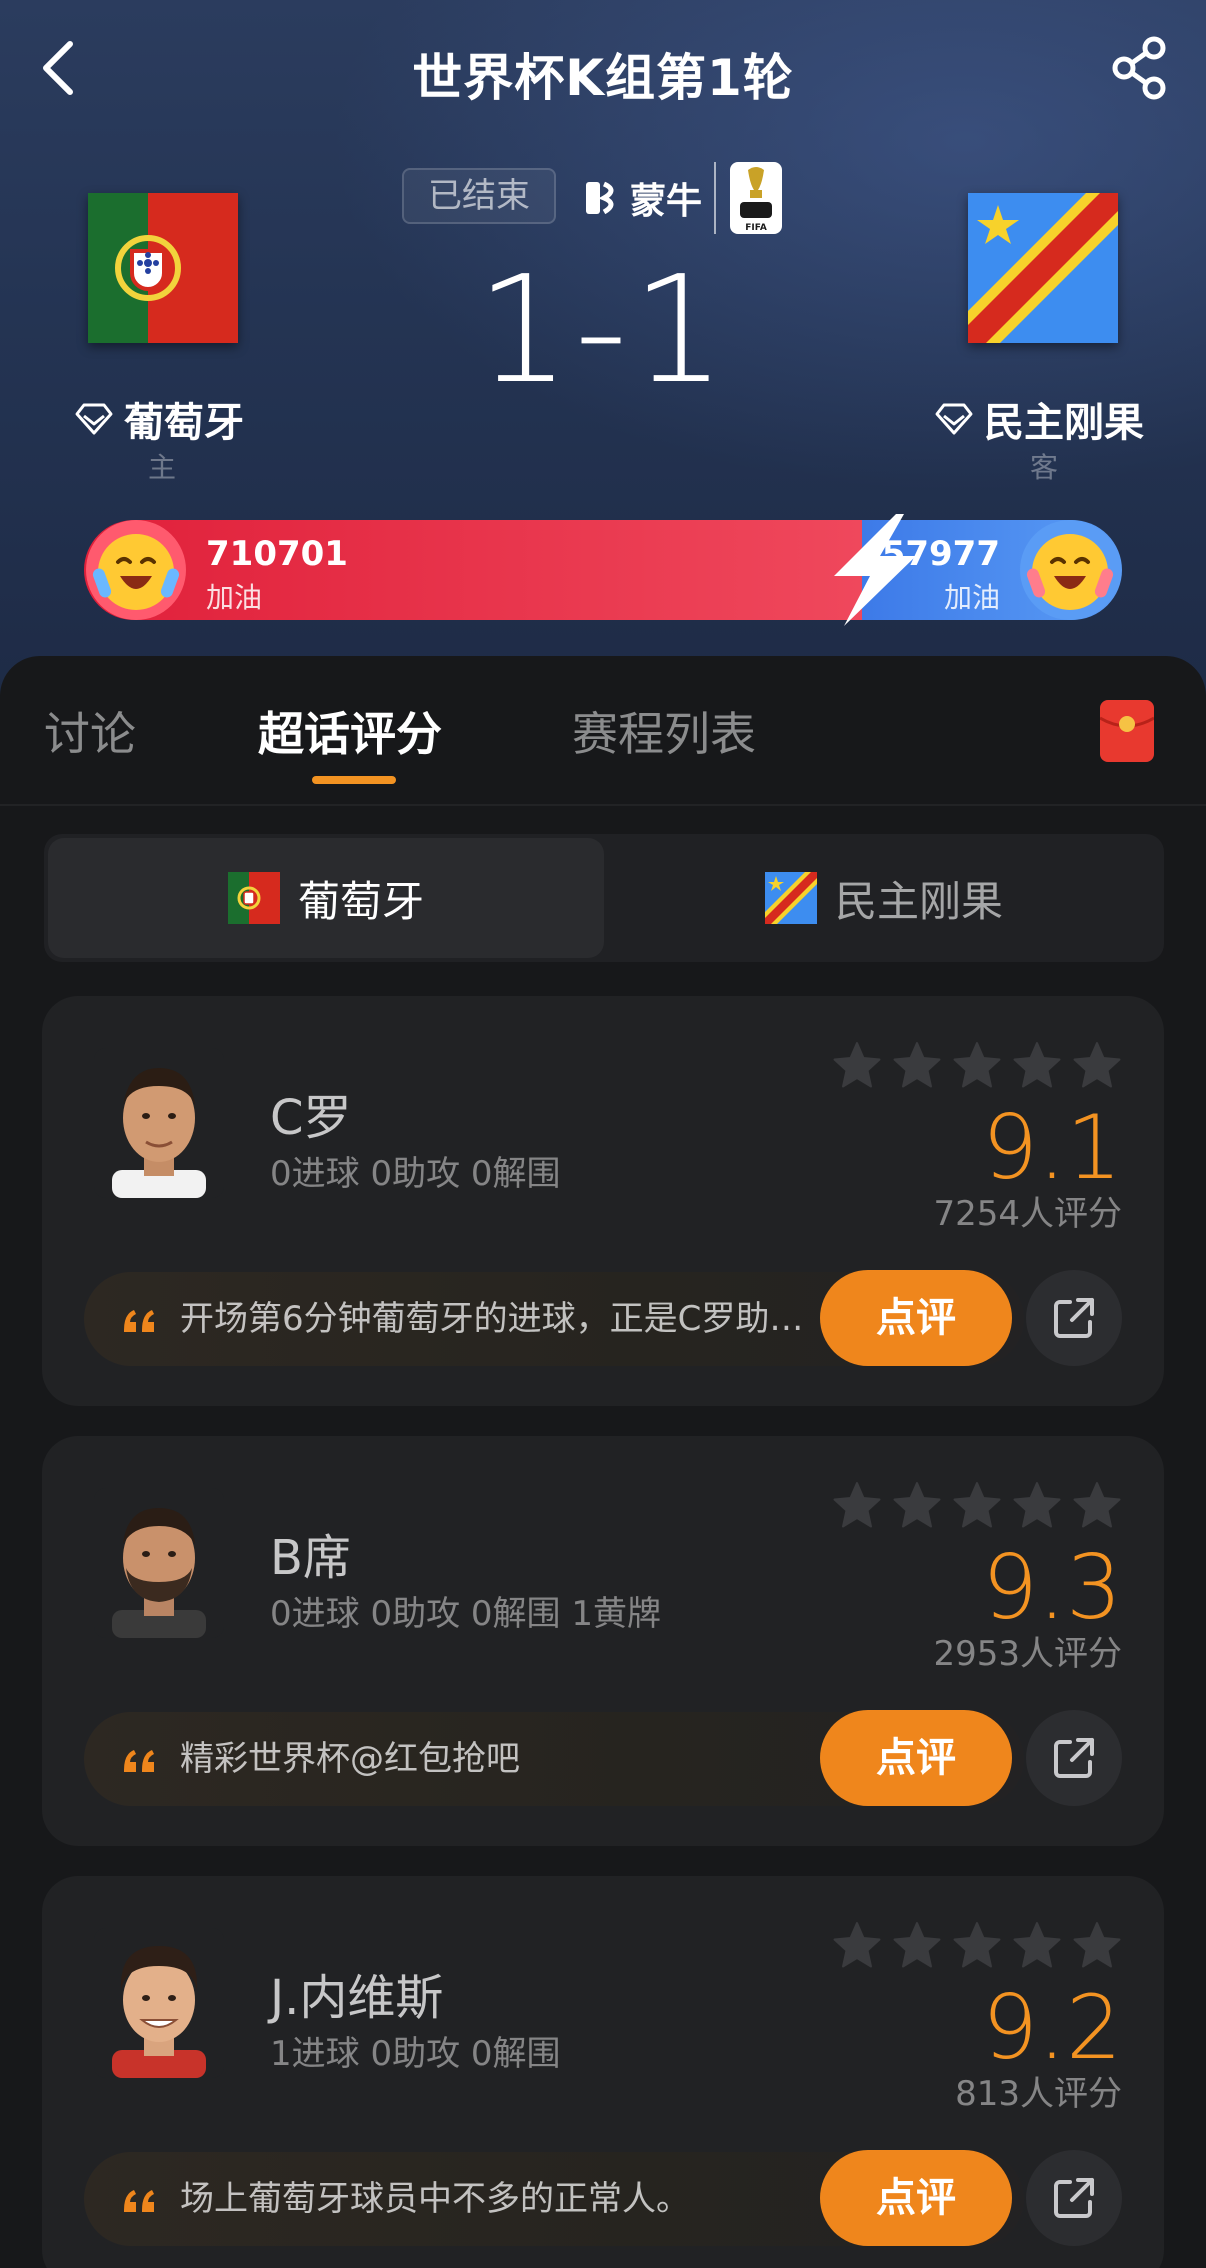 The width and height of the screenshot is (1206, 2268). Describe the element at coordinates (1070, 570) in the screenshot. I see `cheer-emoji-away-icon` at that location.